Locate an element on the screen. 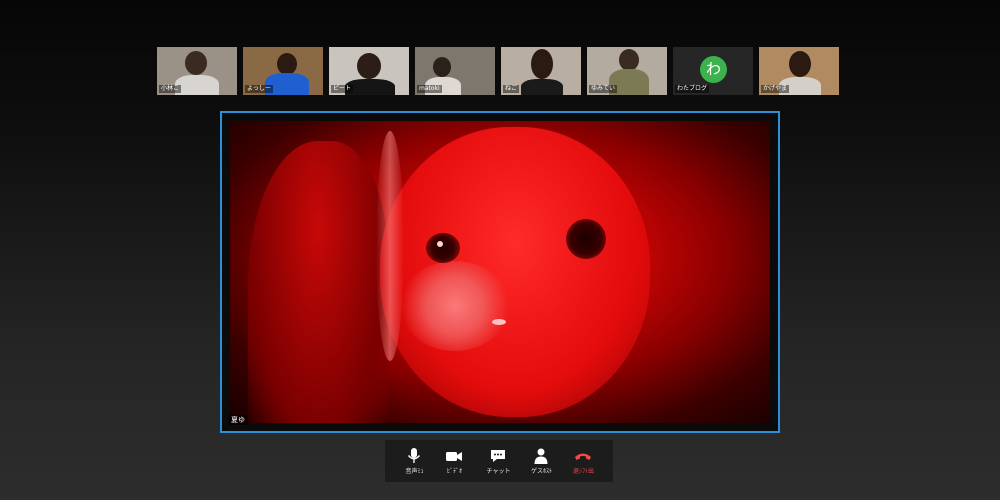 The image size is (1000, 500). avatar: わ is located at coordinates (713, 69).